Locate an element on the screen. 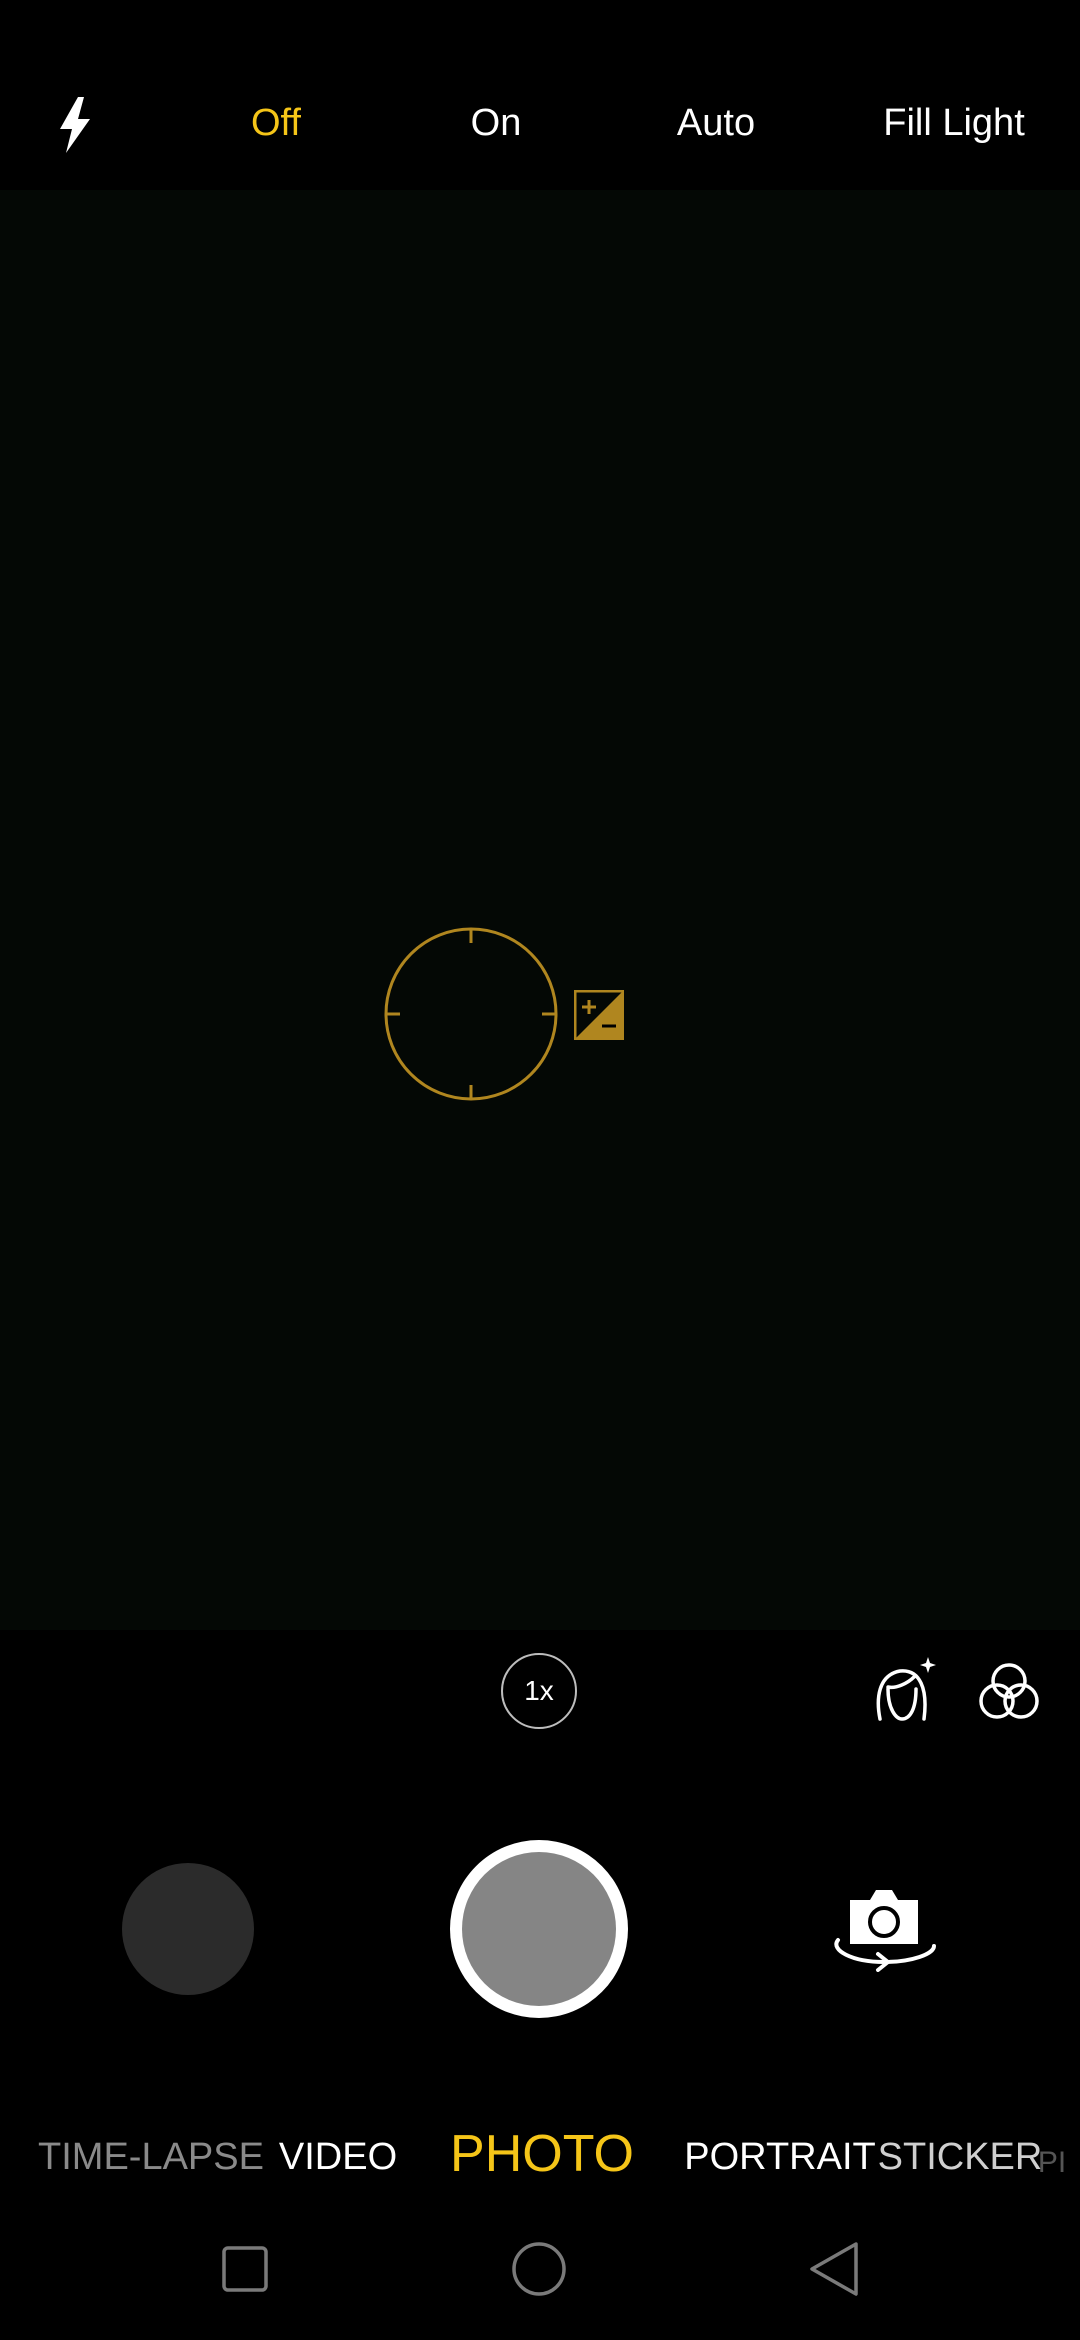 Image resolution: width=1080 pixels, height=2340 pixels. gallery-thumbnail is located at coordinates (188, 1929).